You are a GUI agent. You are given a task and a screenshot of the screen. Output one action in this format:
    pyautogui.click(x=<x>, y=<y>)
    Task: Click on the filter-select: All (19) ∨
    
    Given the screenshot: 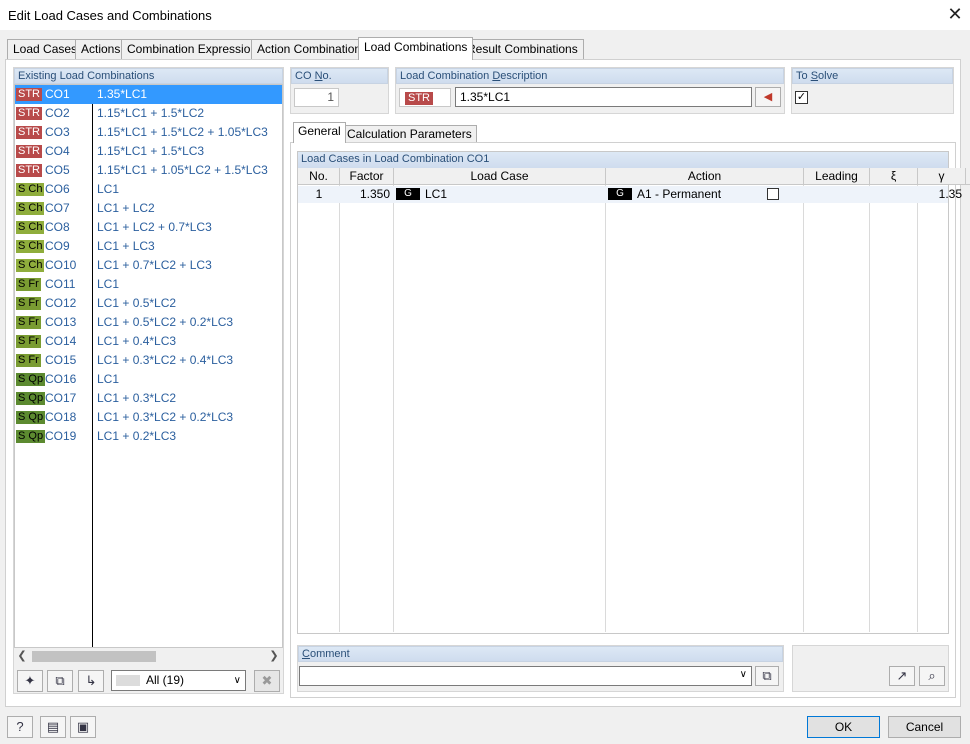 What is the action you would take?
    pyautogui.click(x=178, y=680)
    